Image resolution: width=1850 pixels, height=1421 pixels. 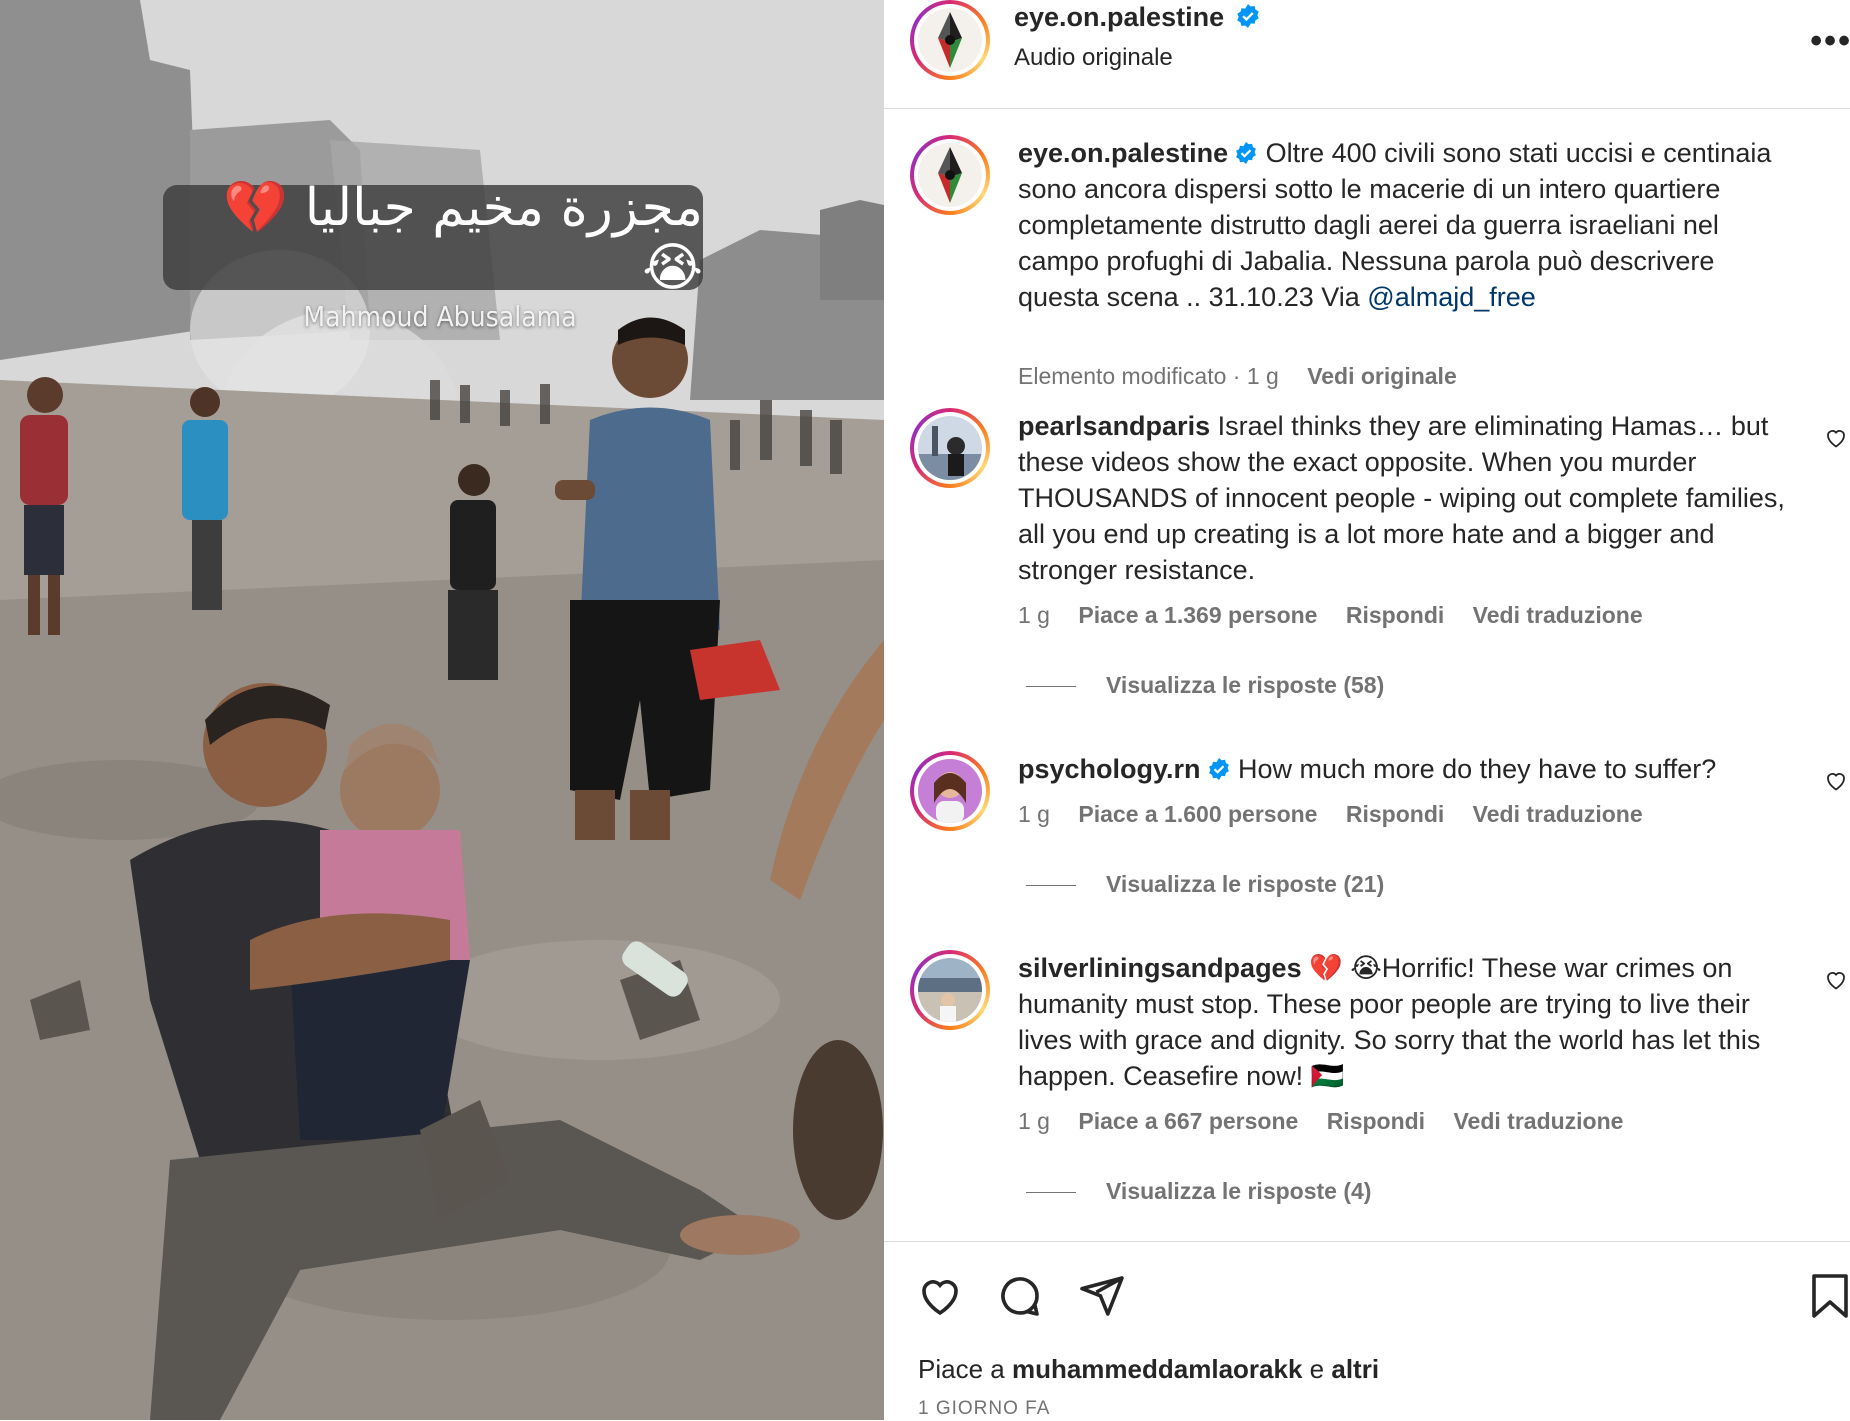 I want to click on caption-author-avatar, so click(x=950, y=175).